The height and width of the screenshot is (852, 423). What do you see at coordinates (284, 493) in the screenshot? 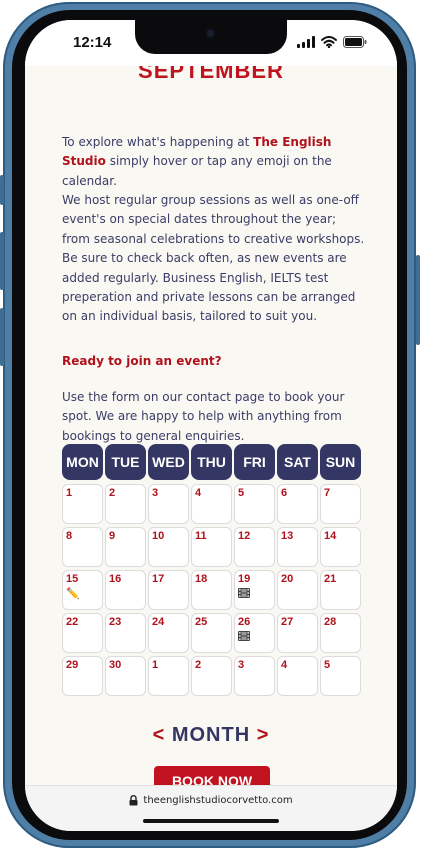
I see `day-number: 6` at bounding box center [284, 493].